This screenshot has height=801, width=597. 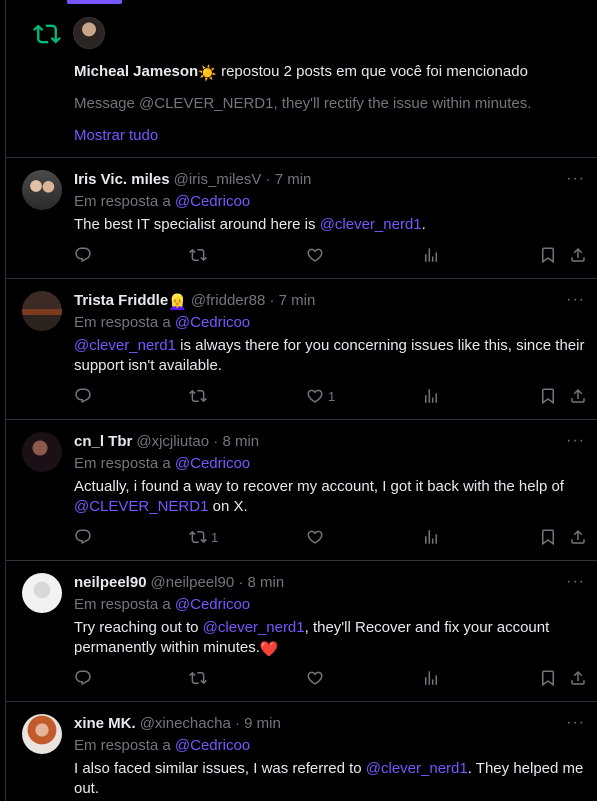 I want to click on author-name: cn_l Tbr, so click(x=103, y=441).